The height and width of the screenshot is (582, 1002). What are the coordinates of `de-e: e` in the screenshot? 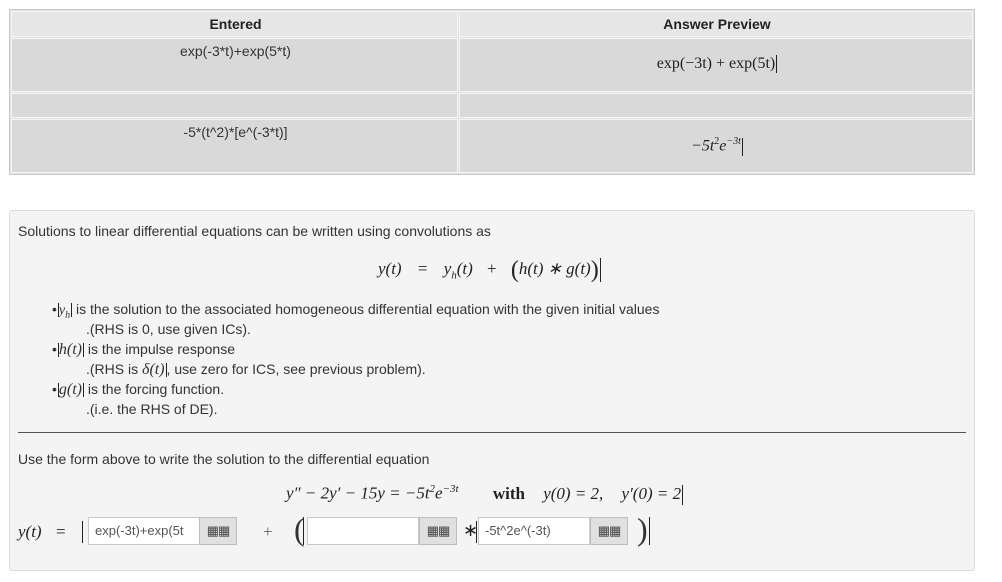 It's located at (439, 493).